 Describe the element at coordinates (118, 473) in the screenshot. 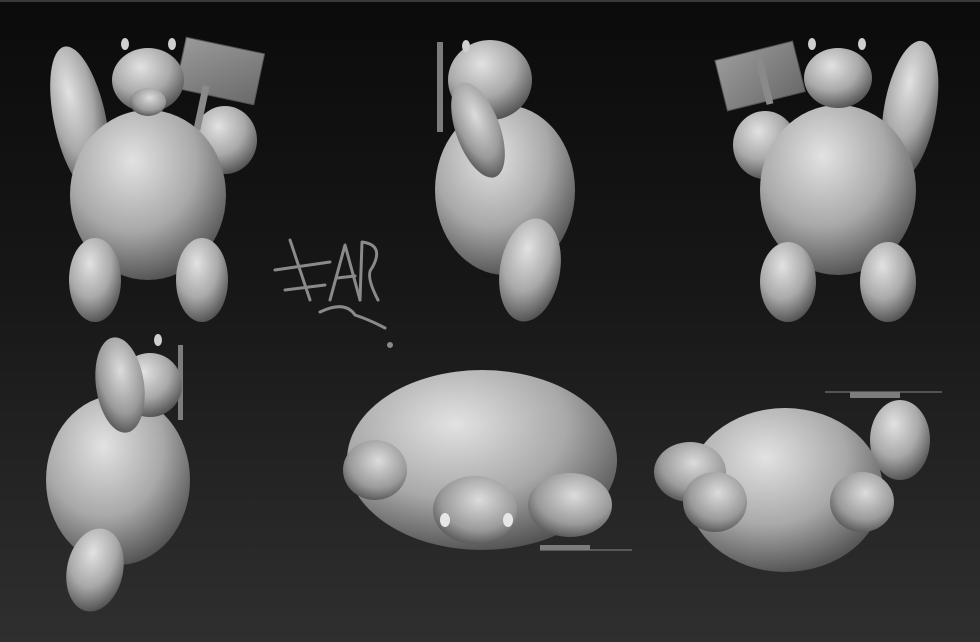

I see `figure-left-side-view` at that location.